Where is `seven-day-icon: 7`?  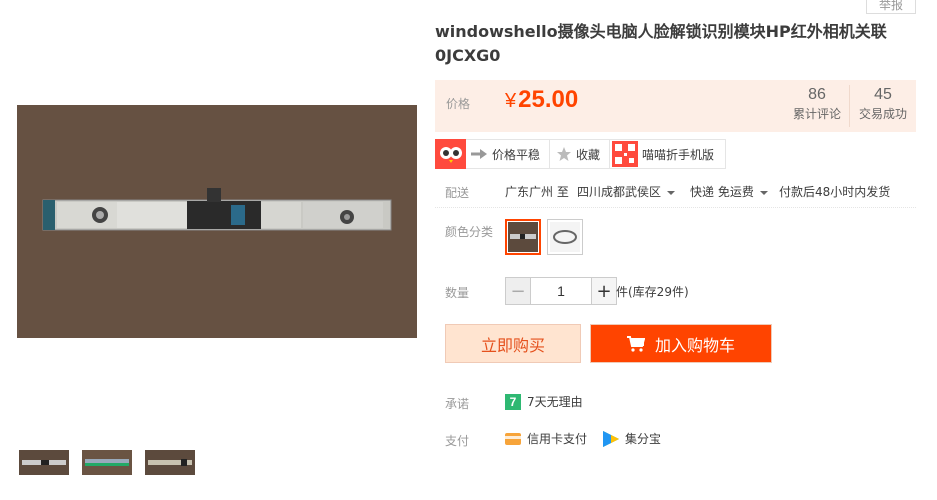
seven-day-icon: 7 is located at coordinates (513, 401).